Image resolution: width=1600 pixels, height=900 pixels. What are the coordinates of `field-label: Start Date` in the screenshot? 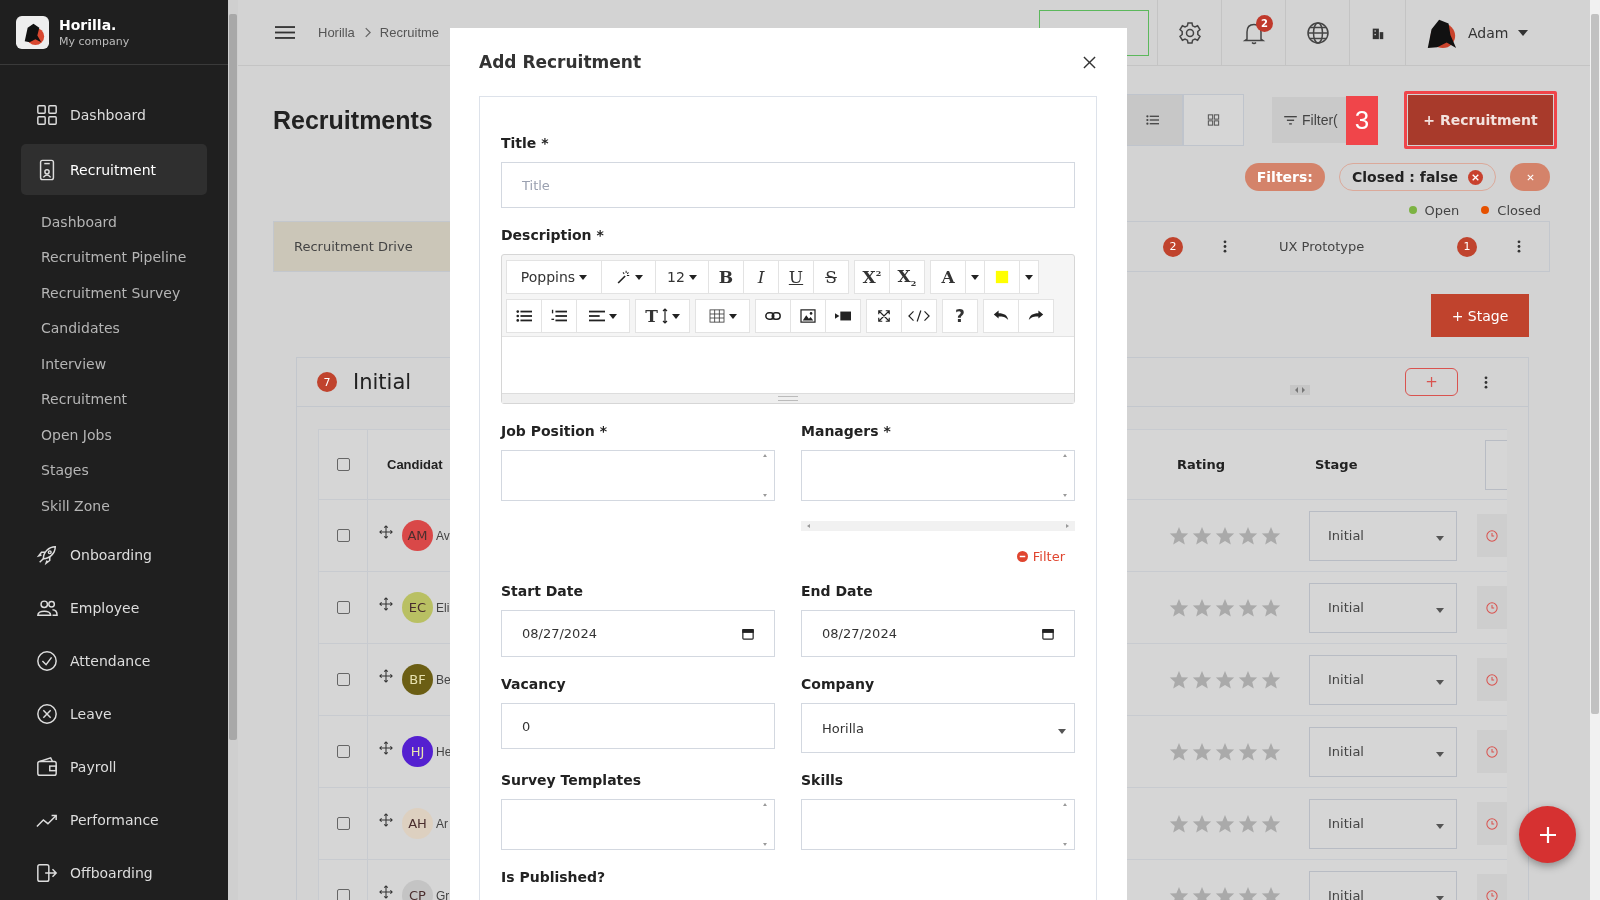 It's located at (542, 591).